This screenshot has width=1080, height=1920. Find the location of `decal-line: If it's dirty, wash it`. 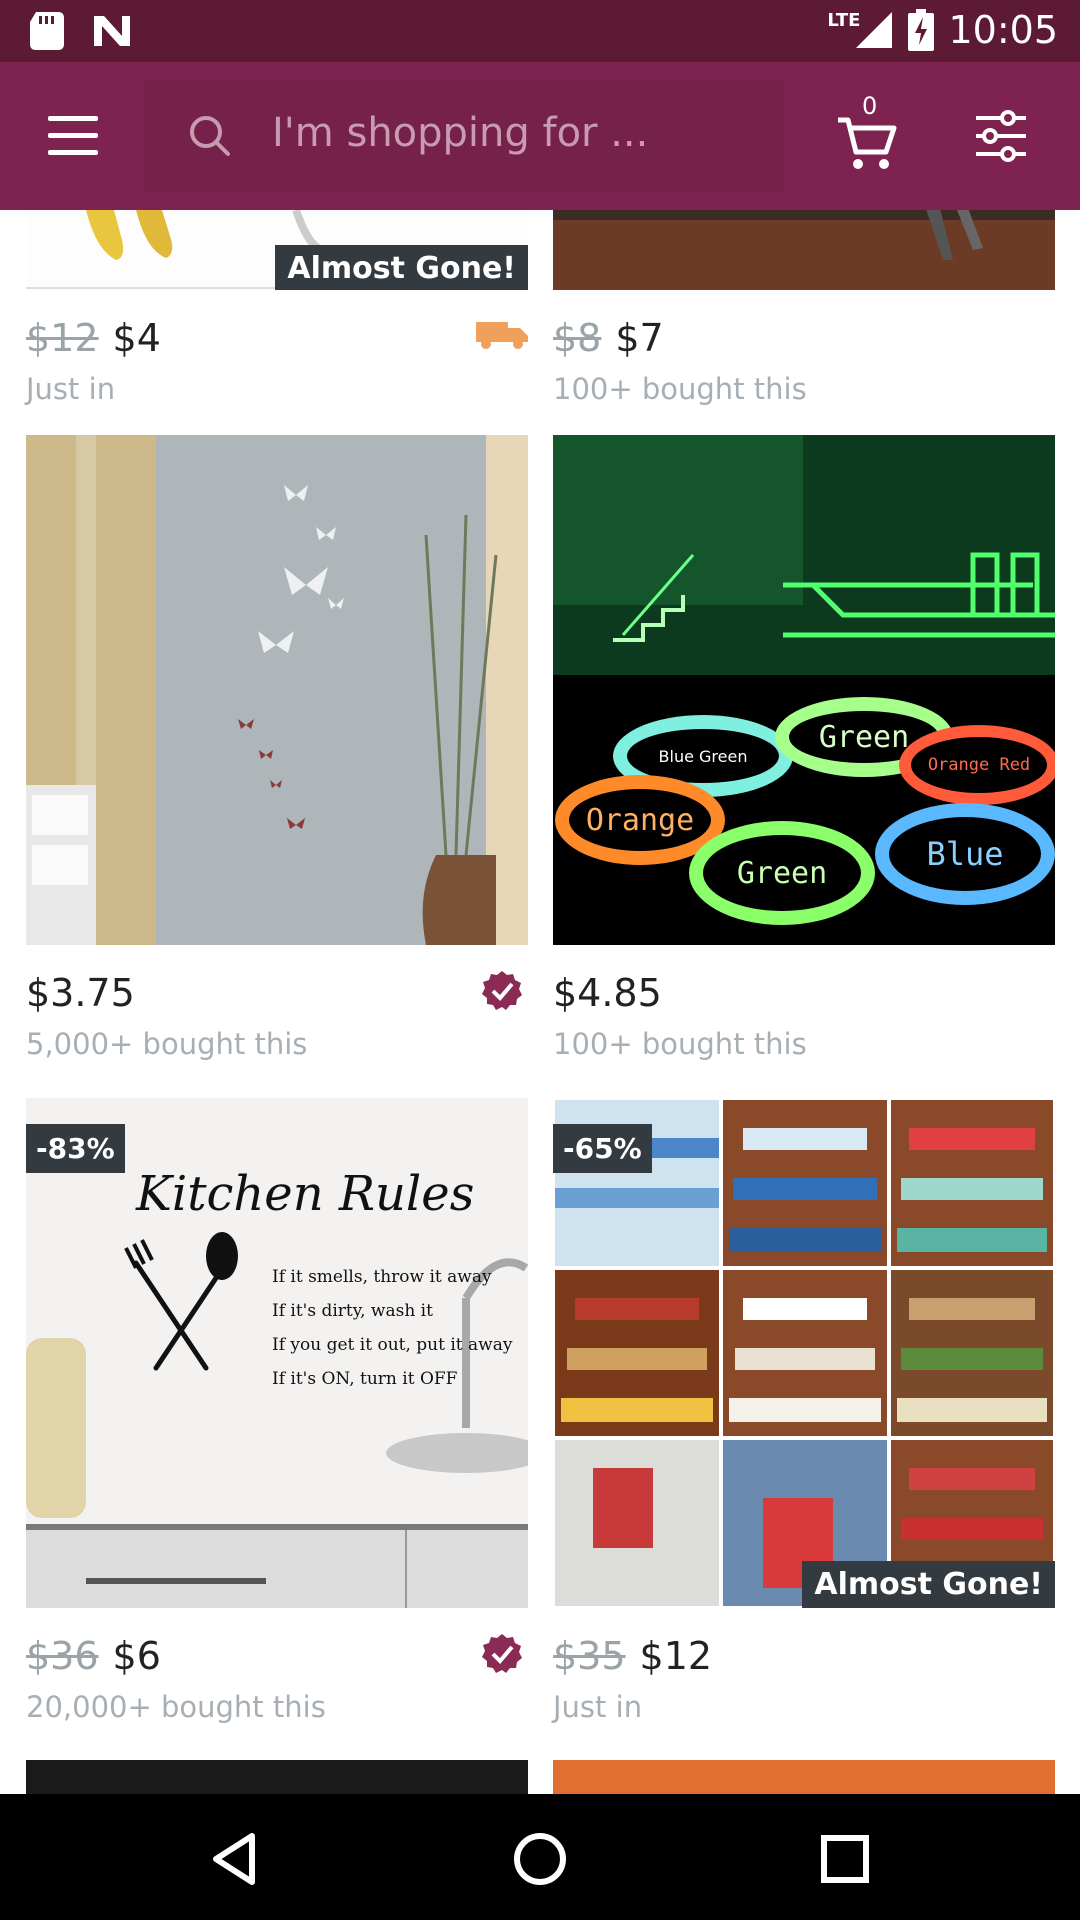

decal-line: If it's dirty, wash it is located at coordinates (352, 1311).